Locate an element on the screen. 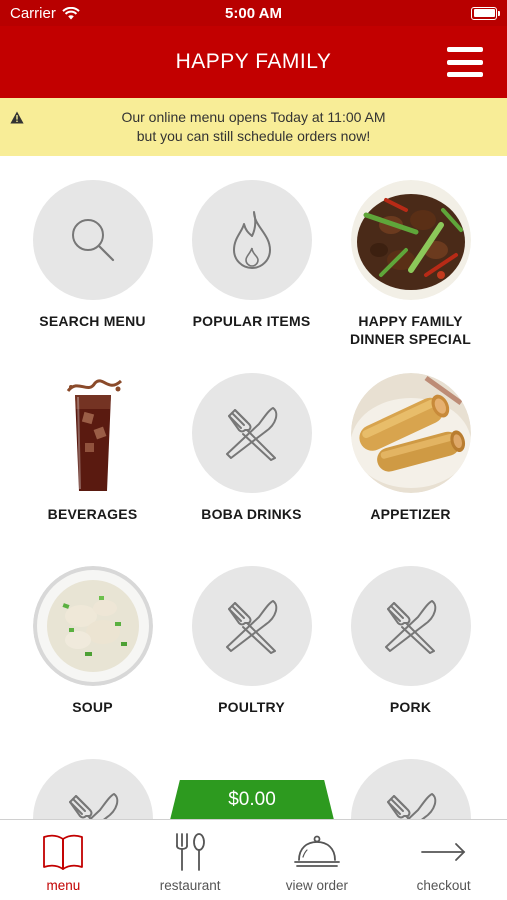 This screenshot has width=507, height=900. app-title: HAPPY FAMILY is located at coordinates (253, 61).